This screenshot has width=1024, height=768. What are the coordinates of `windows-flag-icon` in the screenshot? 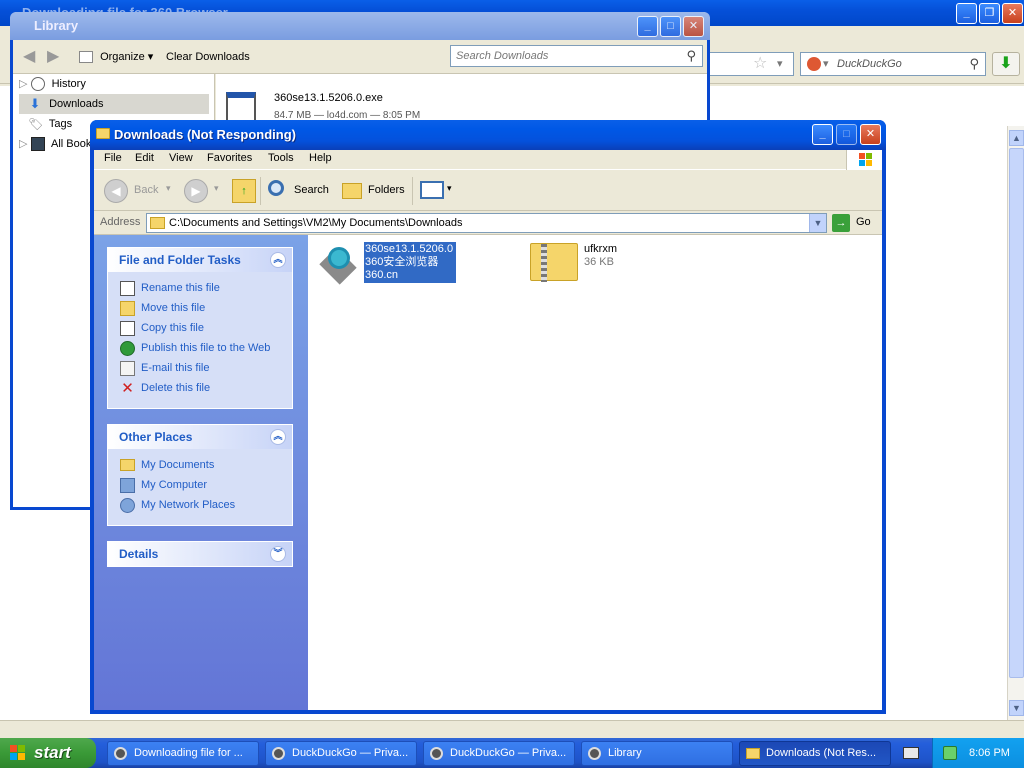 It's located at (18, 753).